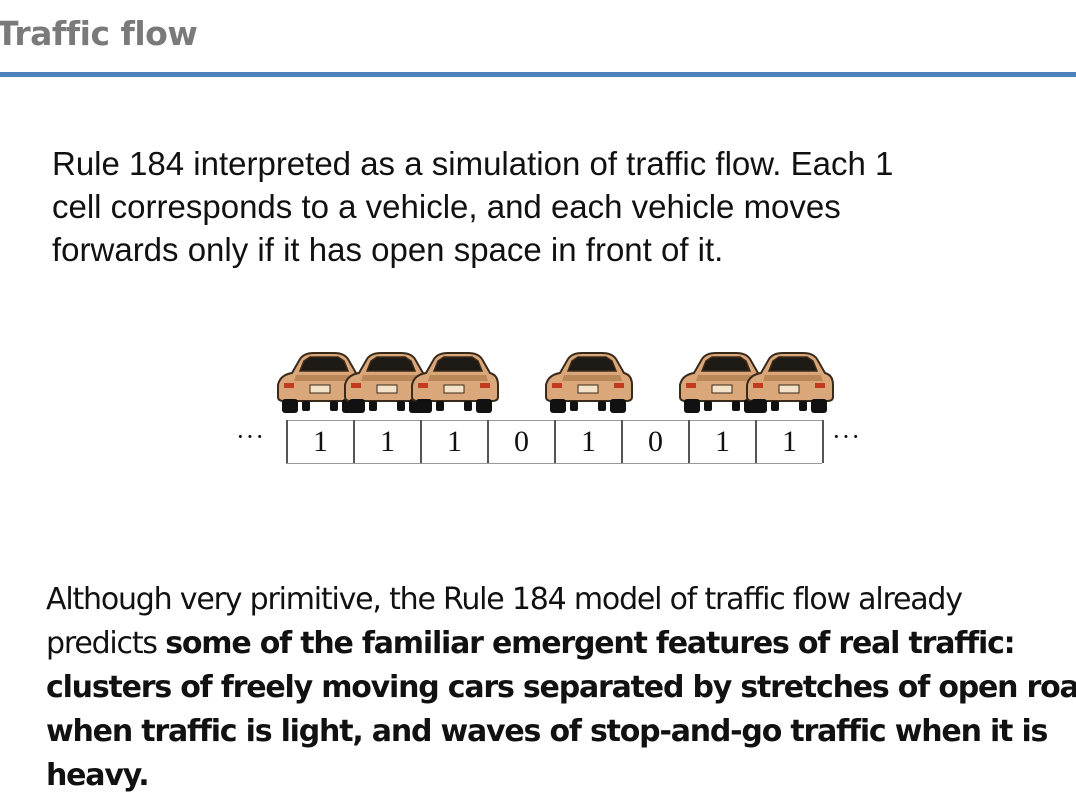 The width and height of the screenshot is (1076, 811). Describe the element at coordinates (250, 436) in the screenshot. I see `ellipsis-left: ···` at that location.